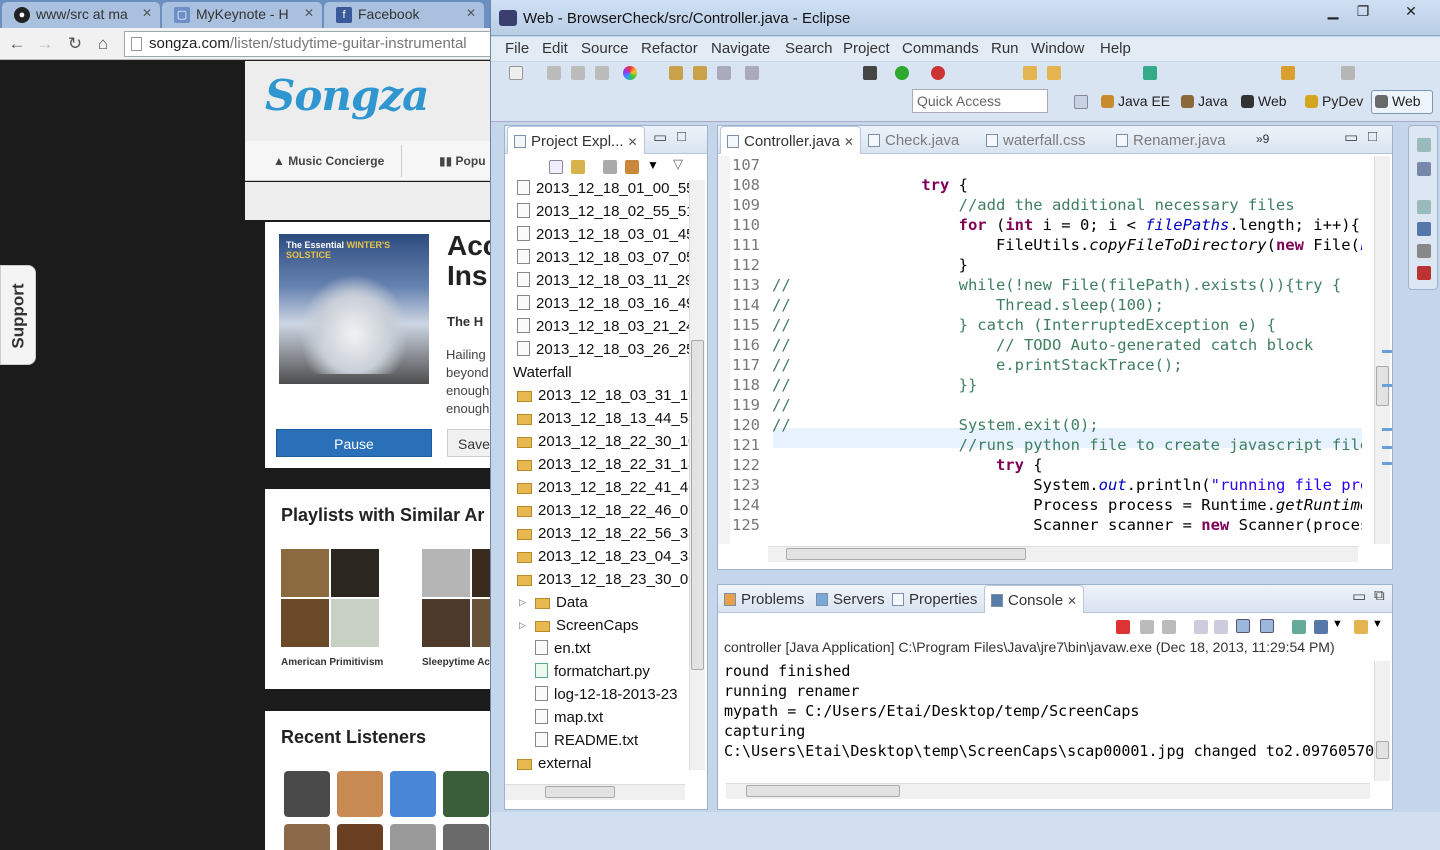 This screenshot has width=1440, height=850. I want to click on open-type-icon, so click(676, 73).